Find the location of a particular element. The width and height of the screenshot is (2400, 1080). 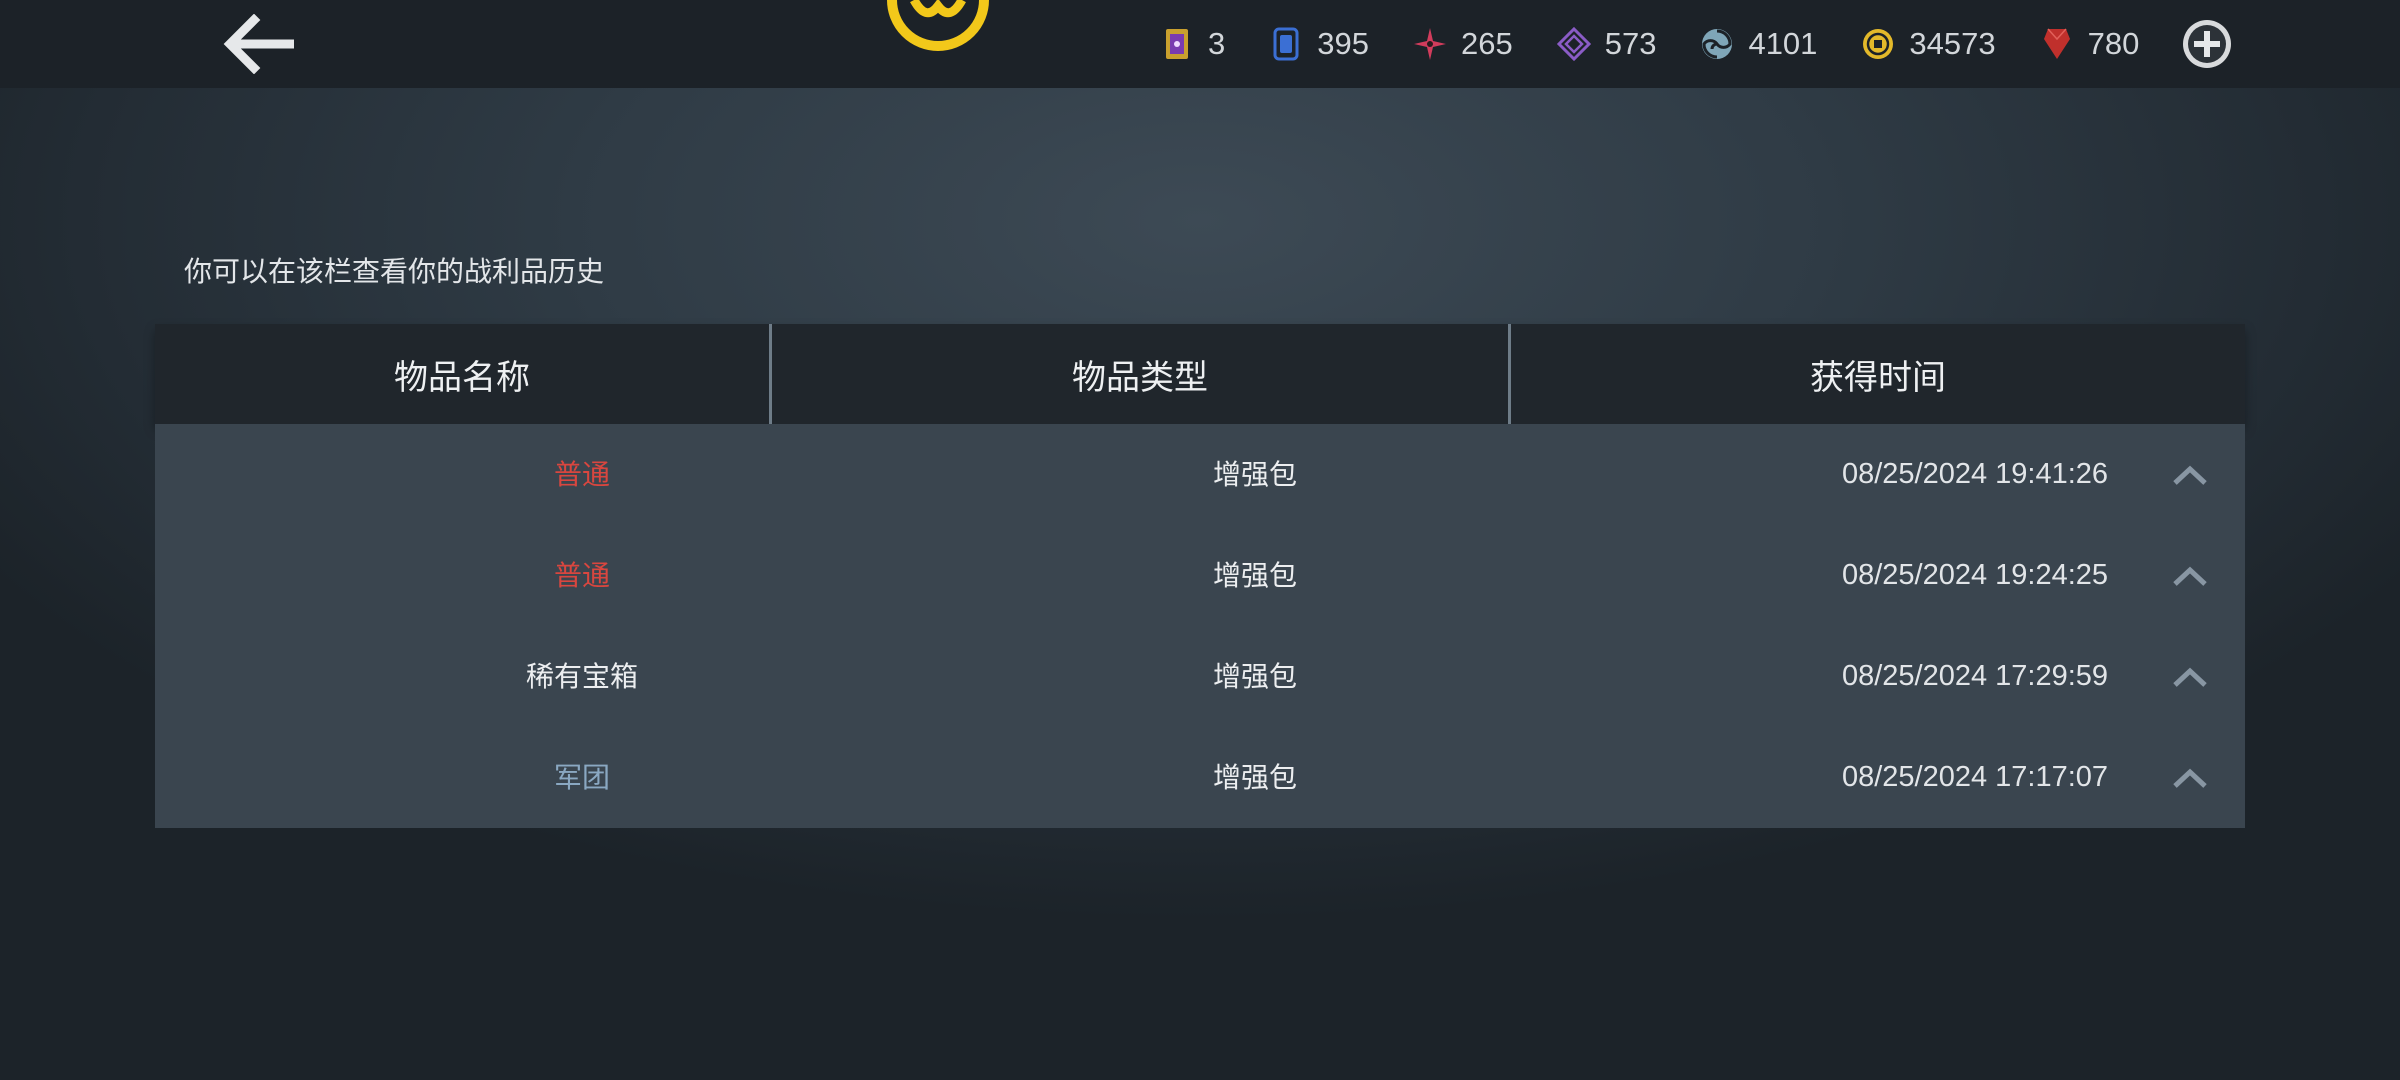

add-currency-button is located at coordinates (2207, 44).